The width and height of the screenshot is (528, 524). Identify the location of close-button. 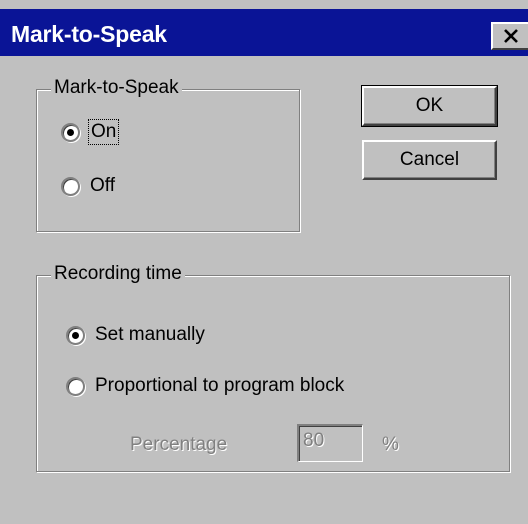
(509, 36).